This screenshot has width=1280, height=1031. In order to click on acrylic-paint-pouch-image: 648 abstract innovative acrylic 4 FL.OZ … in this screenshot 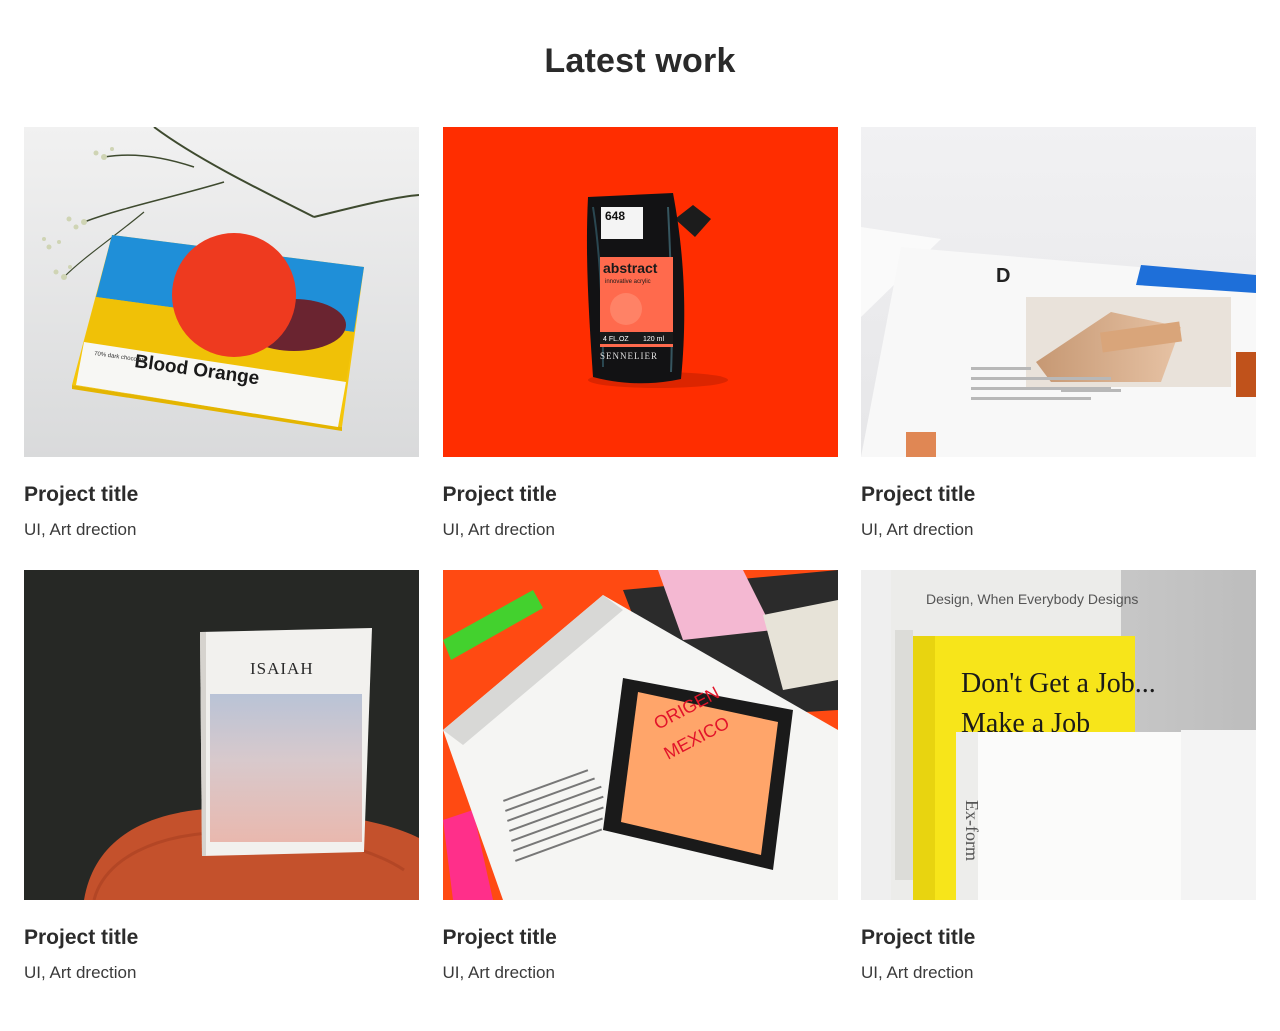, I will do `click(640, 292)`.